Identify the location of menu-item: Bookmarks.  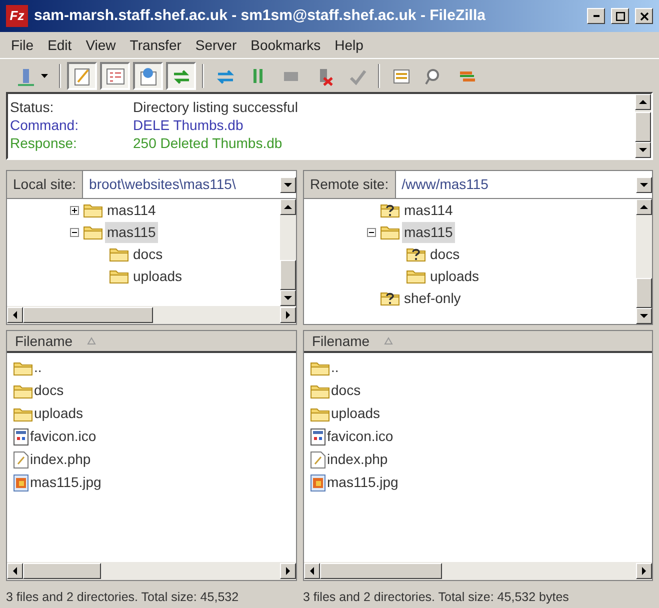
(286, 45).